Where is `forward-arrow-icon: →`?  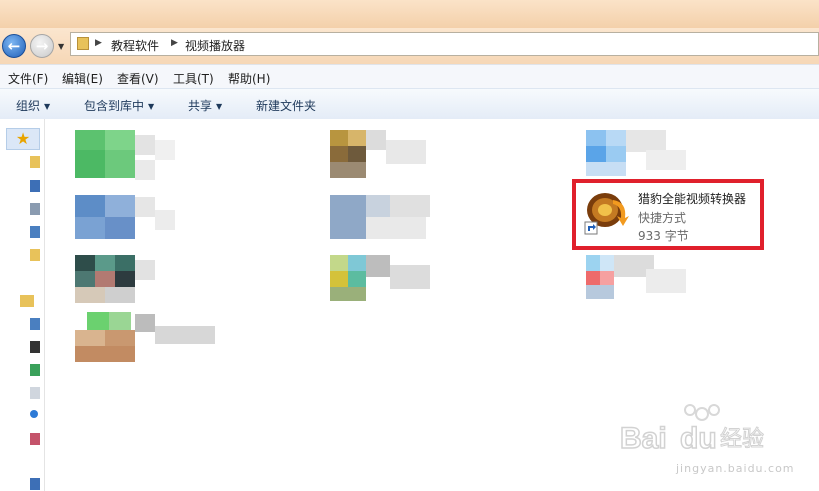
forward-arrow-icon: → is located at coordinates (42, 46).